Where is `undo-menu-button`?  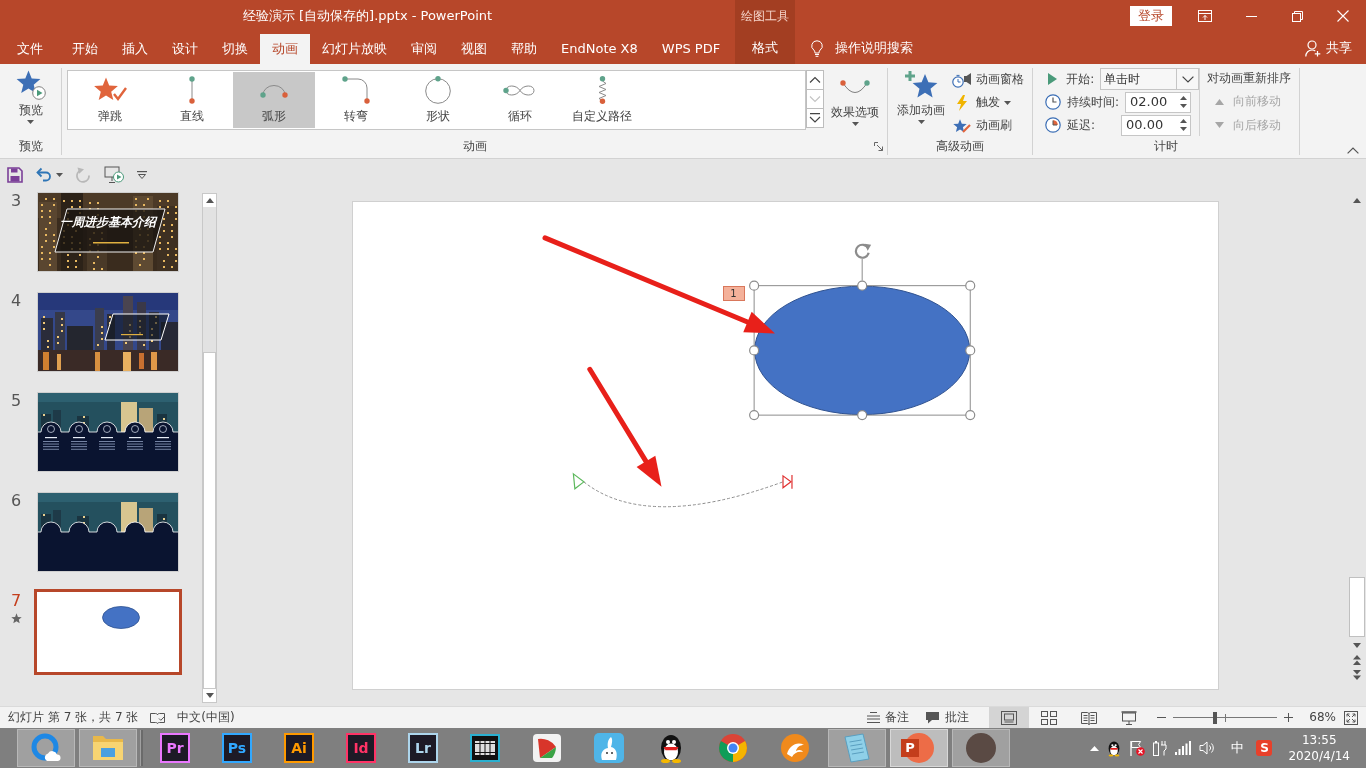
undo-menu-button is located at coordinates (59, 174).